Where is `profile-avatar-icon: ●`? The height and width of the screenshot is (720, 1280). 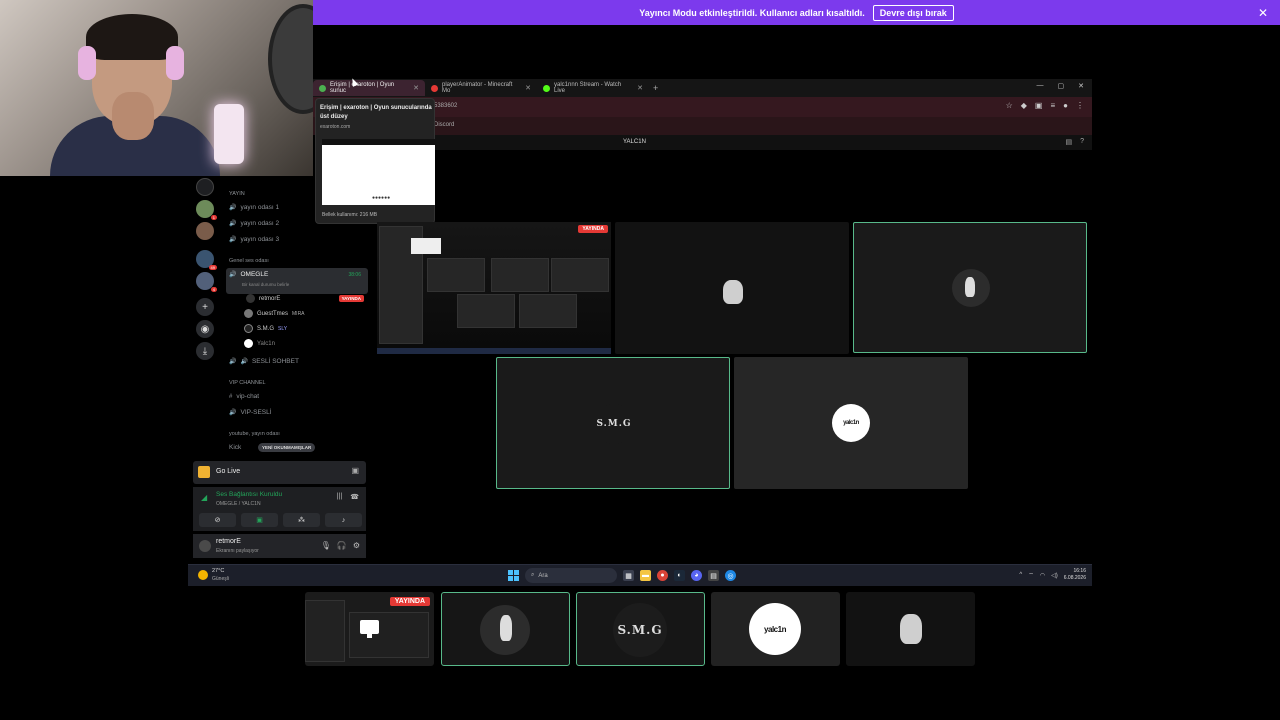 profile-avatar-icon: ● is located at coordinates (1065, 105).